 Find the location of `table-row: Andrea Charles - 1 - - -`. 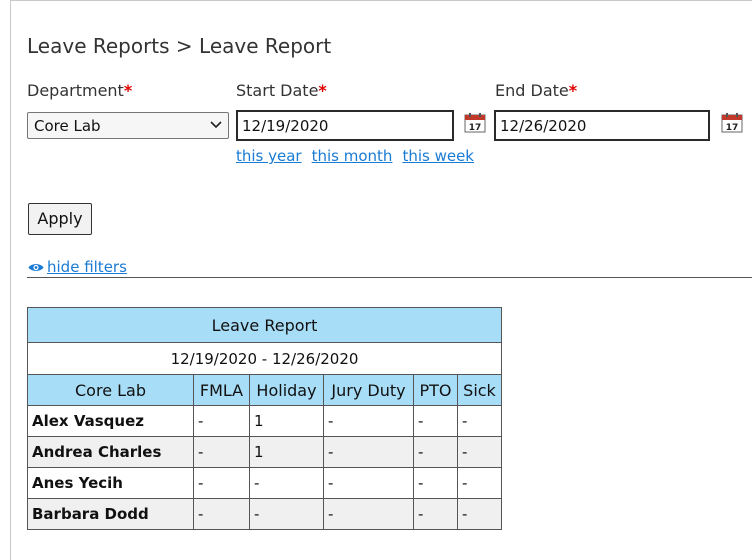

table-row: Andrea Charles - 1 - - - is located at coordinates (264, 452).